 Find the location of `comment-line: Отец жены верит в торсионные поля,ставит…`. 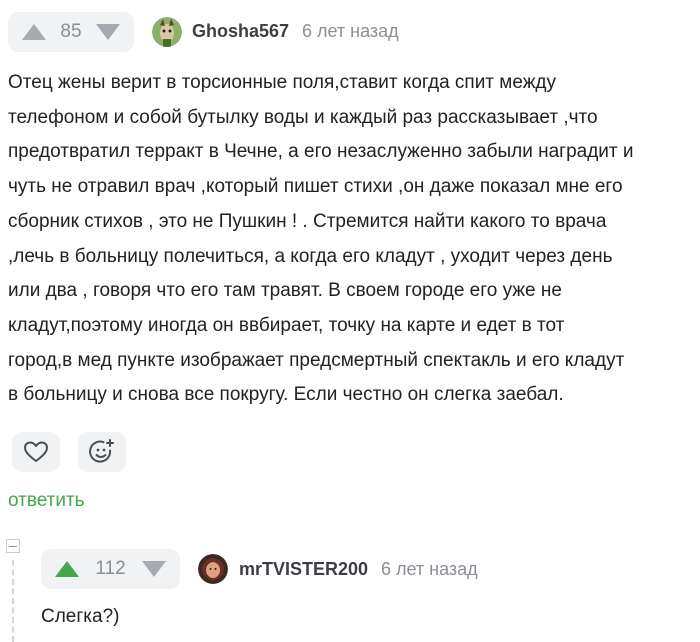

comment-line: Отец жены верит в торсионные поля,ставит… is located at coordinates (282, 82).